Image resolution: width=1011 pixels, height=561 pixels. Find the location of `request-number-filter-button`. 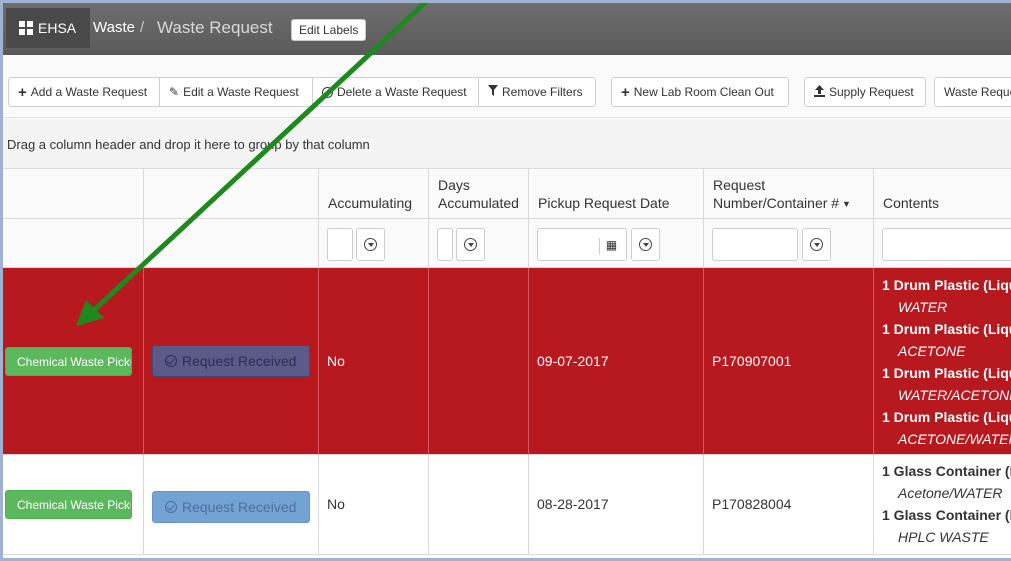

request-number-filter-button is located at coordinates (816, 244).